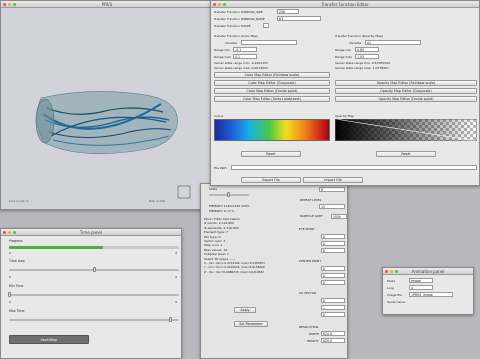  Describe the element at coordinates (94, 319) in the screenshot. I see `max-time-slider` at that location.